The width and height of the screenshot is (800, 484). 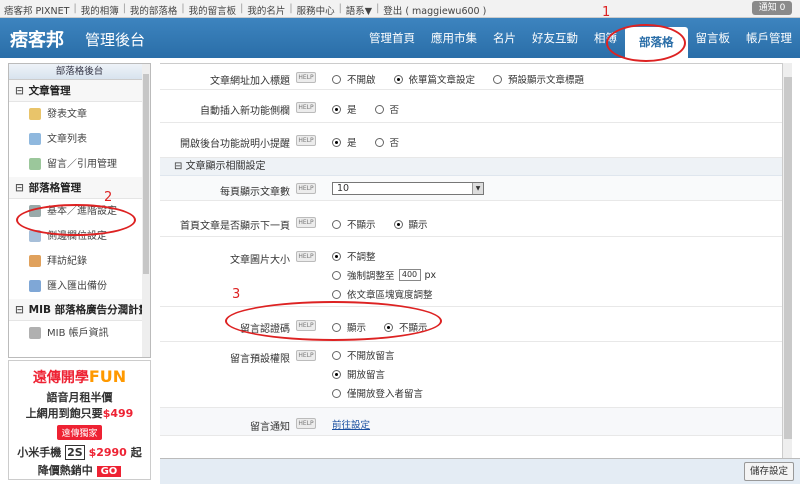 What do you see at coordinates (109, 471) in the screenshot?
I see `ad-go-button: GO` at bounding box center [109, 471].